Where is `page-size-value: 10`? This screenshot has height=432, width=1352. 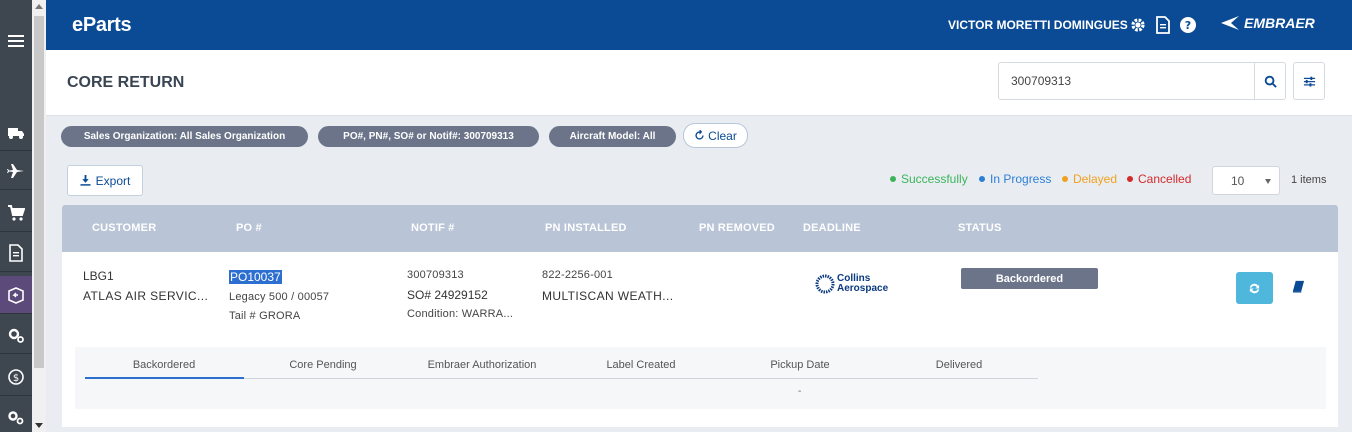
page-size-value: 10 is located at coordinates (1238, 180).